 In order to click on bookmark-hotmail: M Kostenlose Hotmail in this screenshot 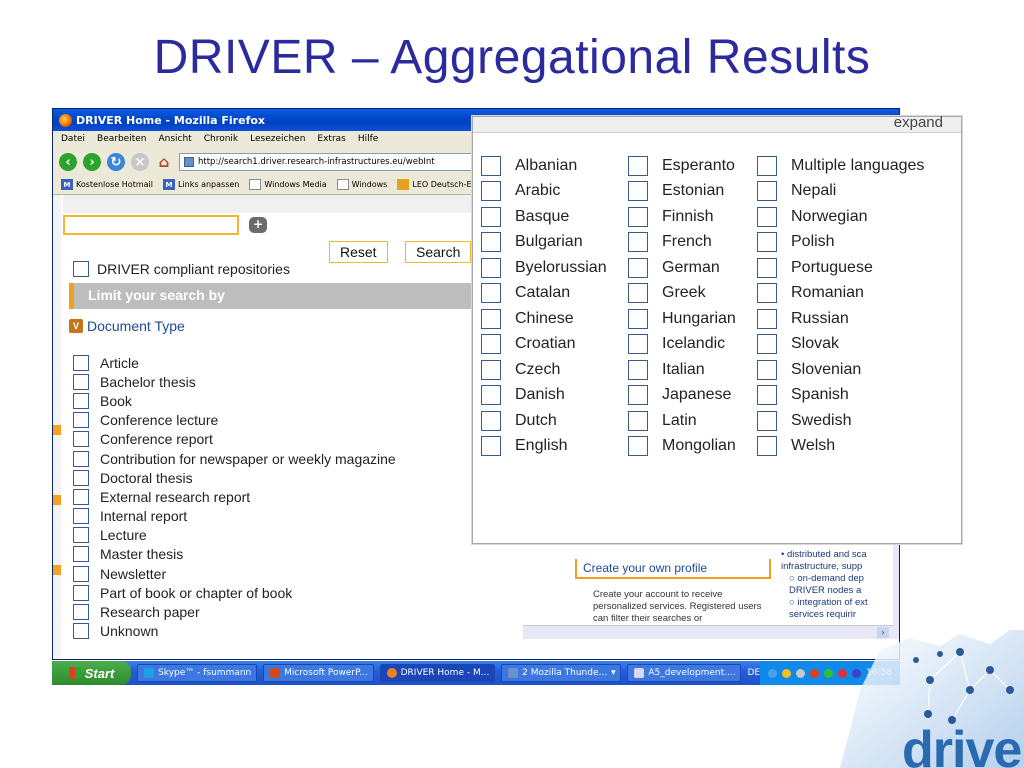, I will do `click(107, 184)`.